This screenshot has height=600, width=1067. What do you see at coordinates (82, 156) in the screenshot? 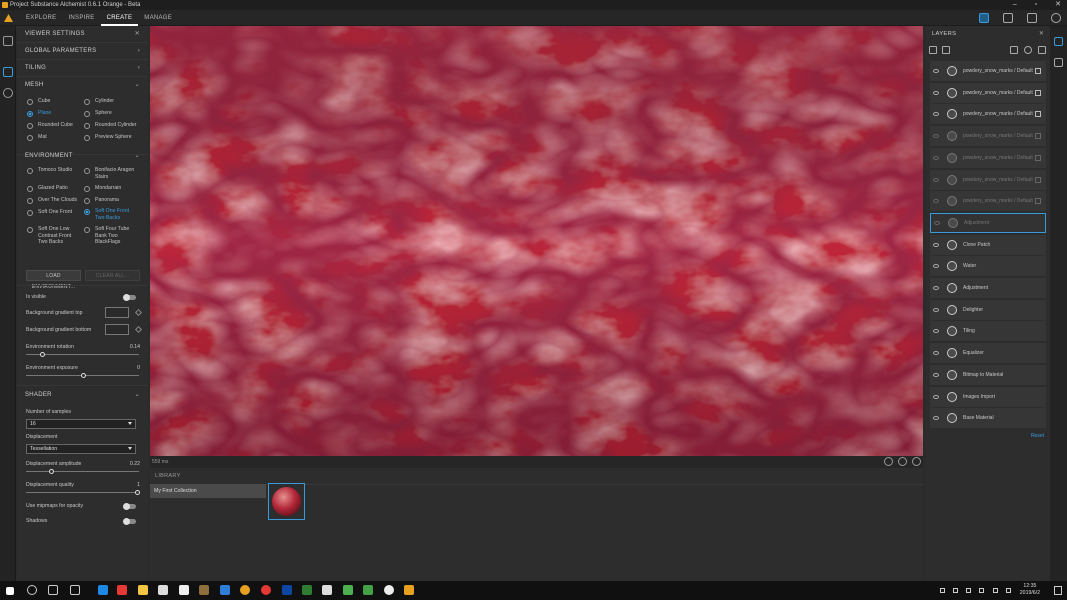
I see `section-environment: ENVIRONMENT ⌄` at bounding box center [82, 156].